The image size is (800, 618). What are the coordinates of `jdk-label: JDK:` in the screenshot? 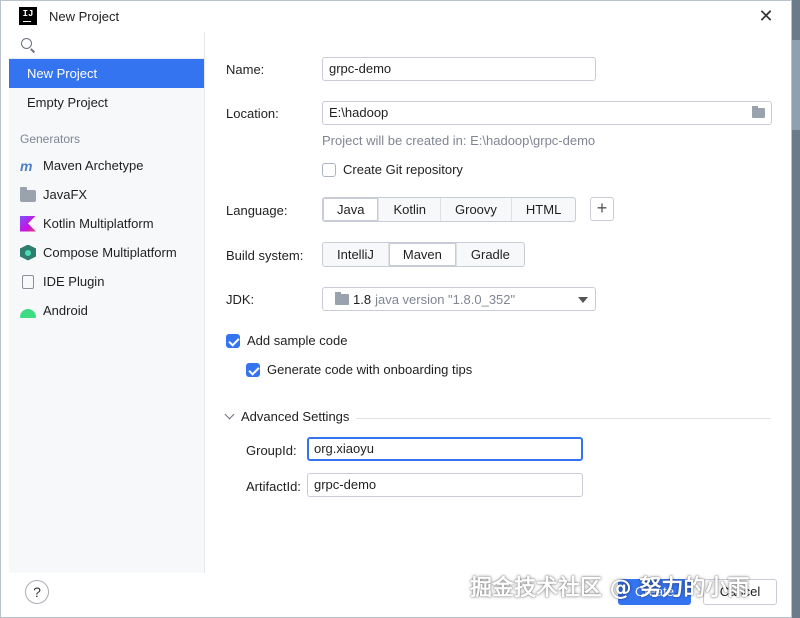 It's located at (240, 299).